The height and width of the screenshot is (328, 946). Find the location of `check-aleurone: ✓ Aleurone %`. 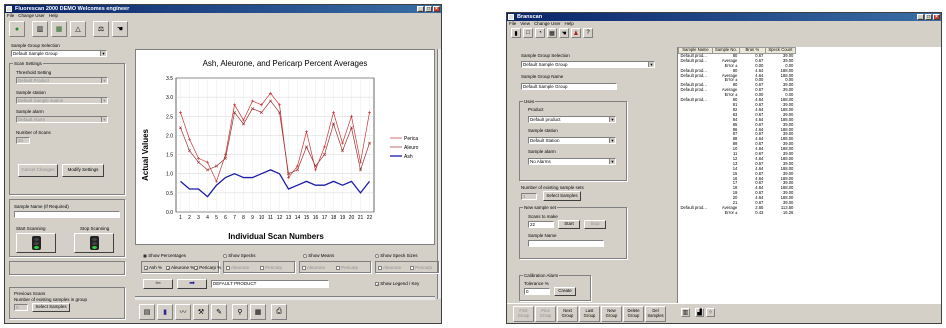

check-aleurone: ✓ Aleurone % is located at coordinates (180, 267).